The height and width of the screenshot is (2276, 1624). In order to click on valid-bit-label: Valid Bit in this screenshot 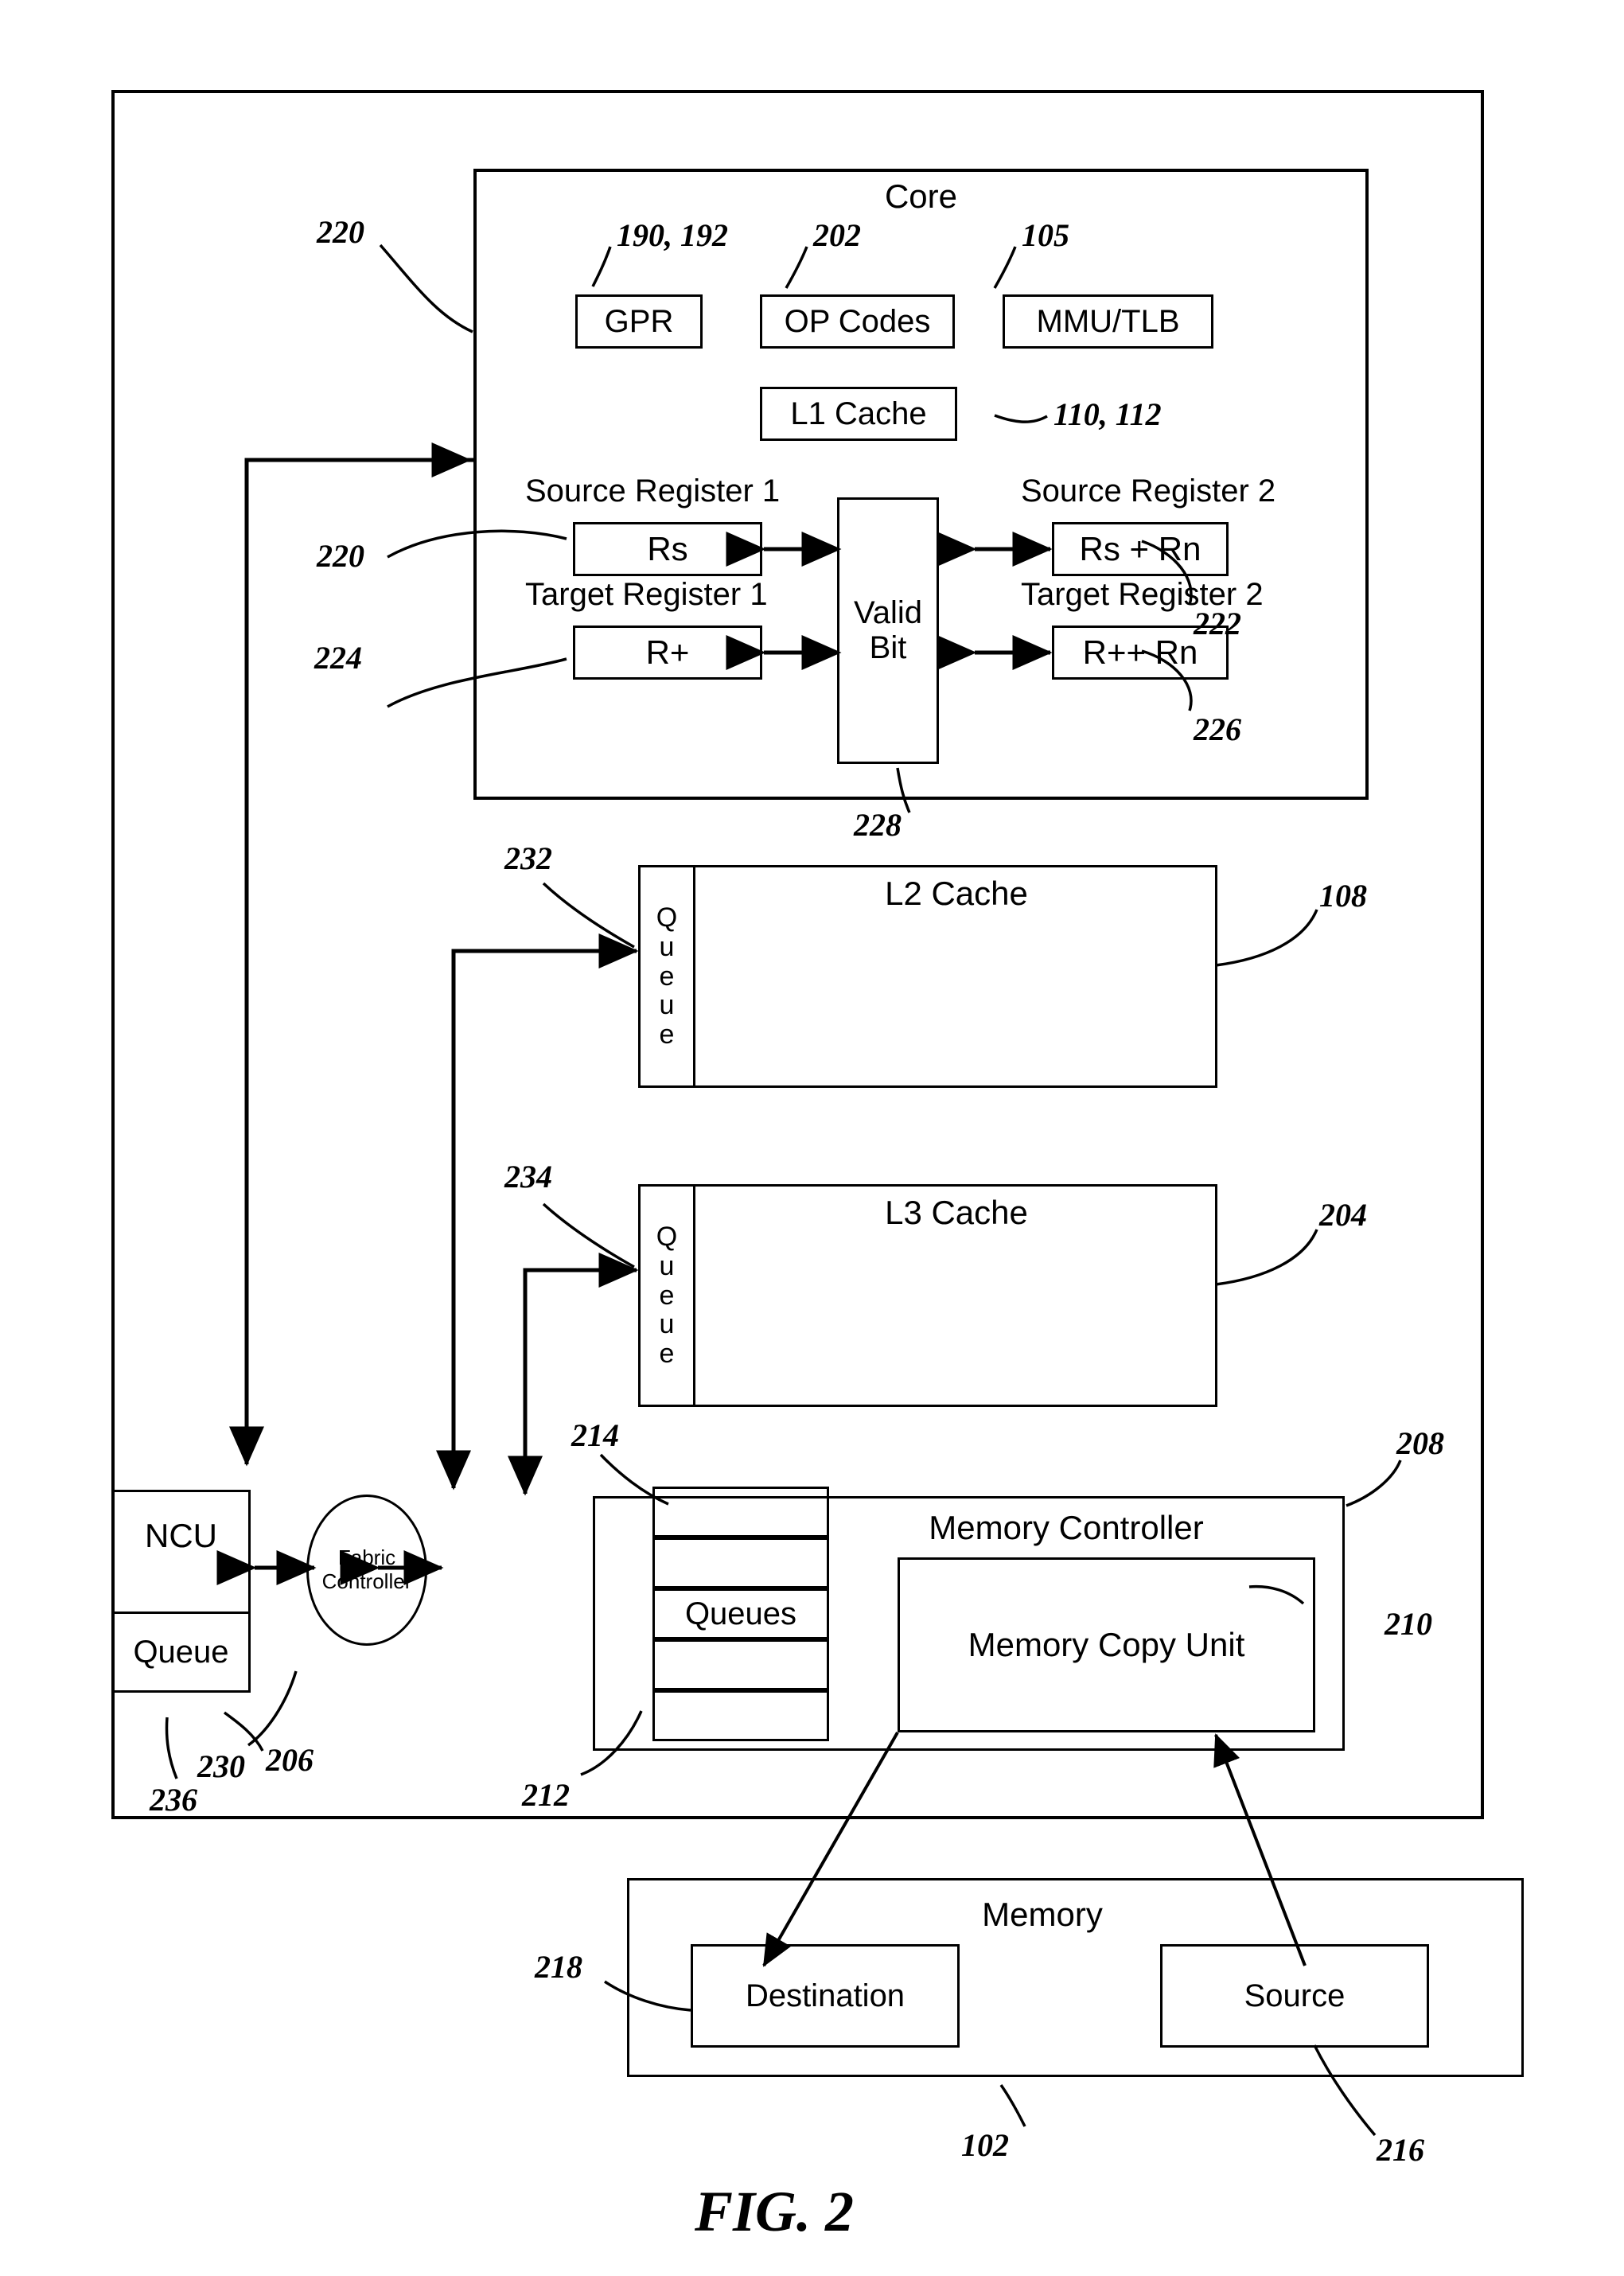, I will do `click(888, 630)`.